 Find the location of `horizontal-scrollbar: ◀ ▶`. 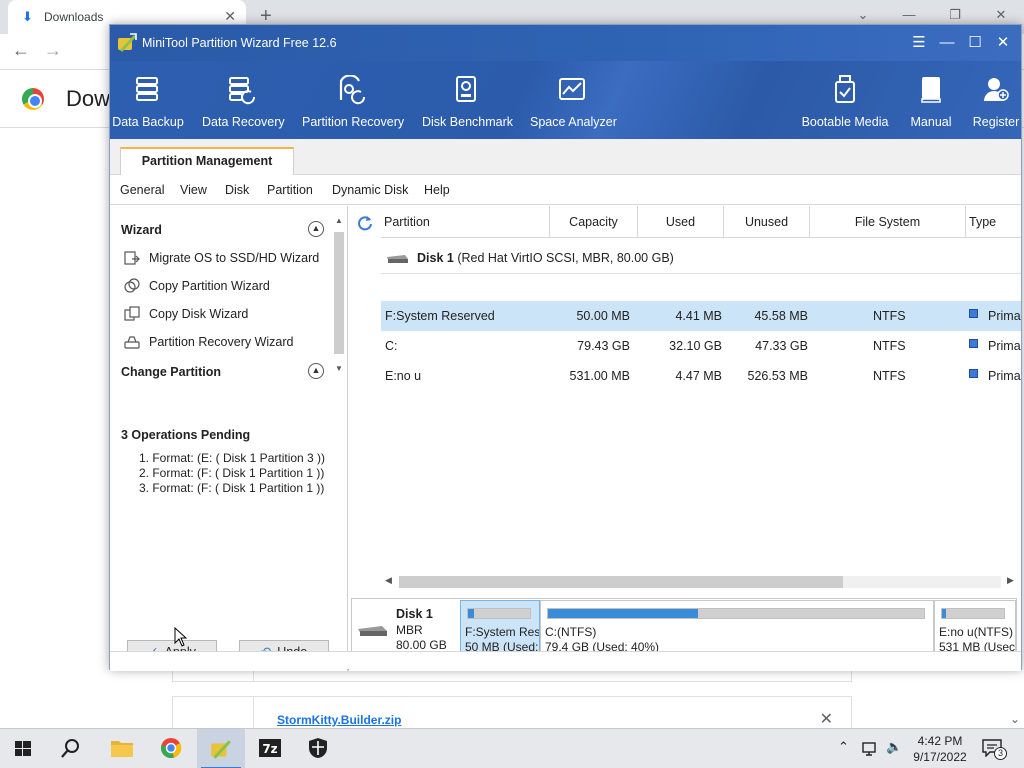

horizontal-scrollbar: ◀ ▶ is located at coordinates (700, 581).